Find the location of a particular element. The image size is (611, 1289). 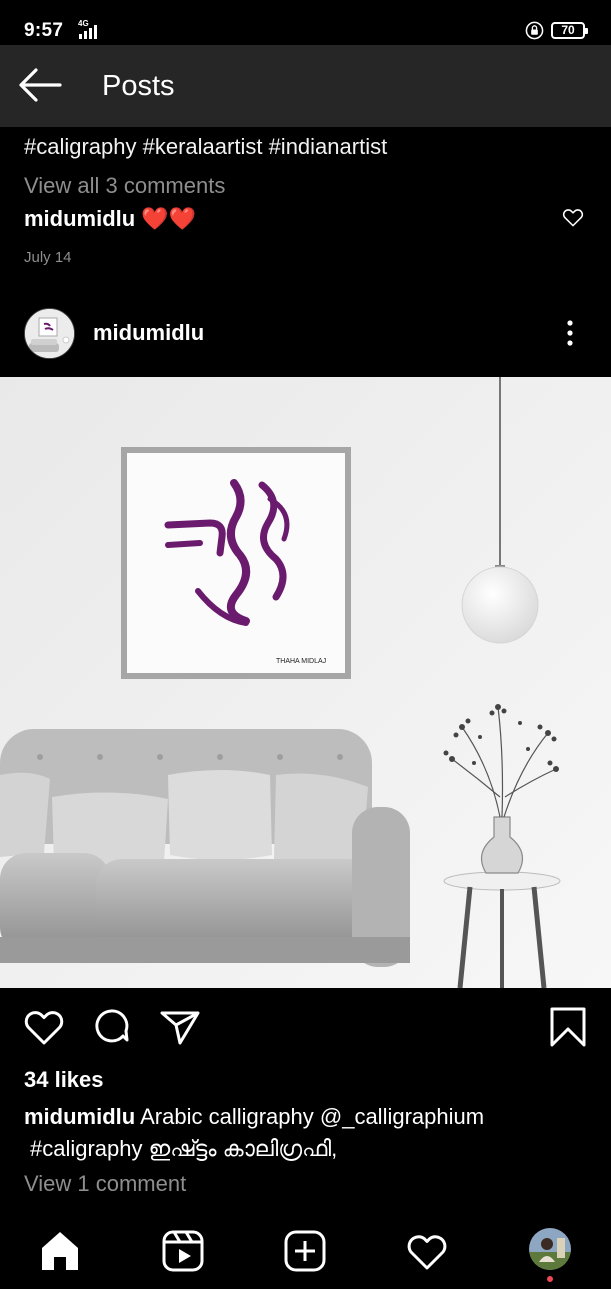

view-all-comments-link: View all 3 comments is located at coordinates (124, 186).